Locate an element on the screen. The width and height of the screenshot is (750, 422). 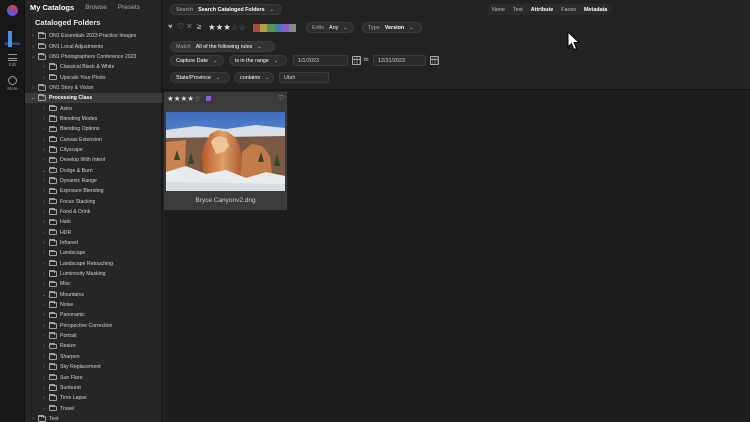
browse-module-button: Browse is located at coordinates (12, 39).